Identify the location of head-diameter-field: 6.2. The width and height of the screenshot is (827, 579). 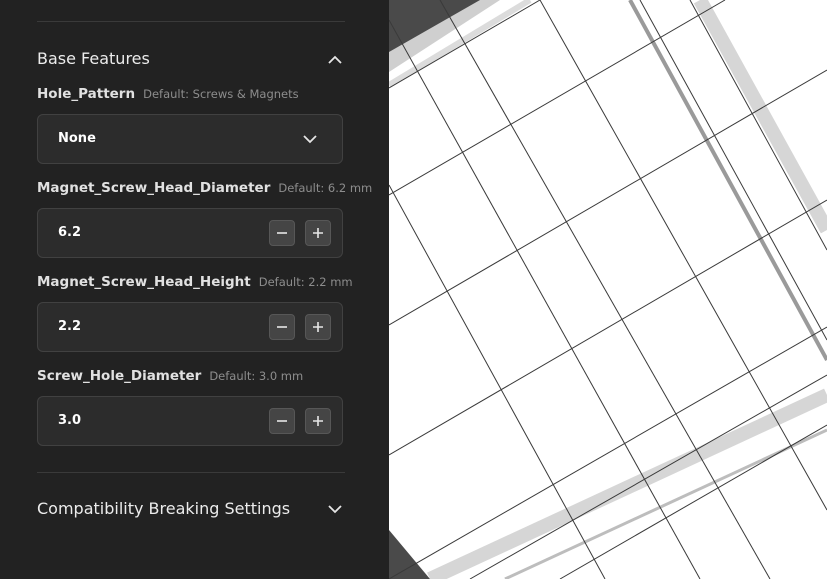
(190, 233).